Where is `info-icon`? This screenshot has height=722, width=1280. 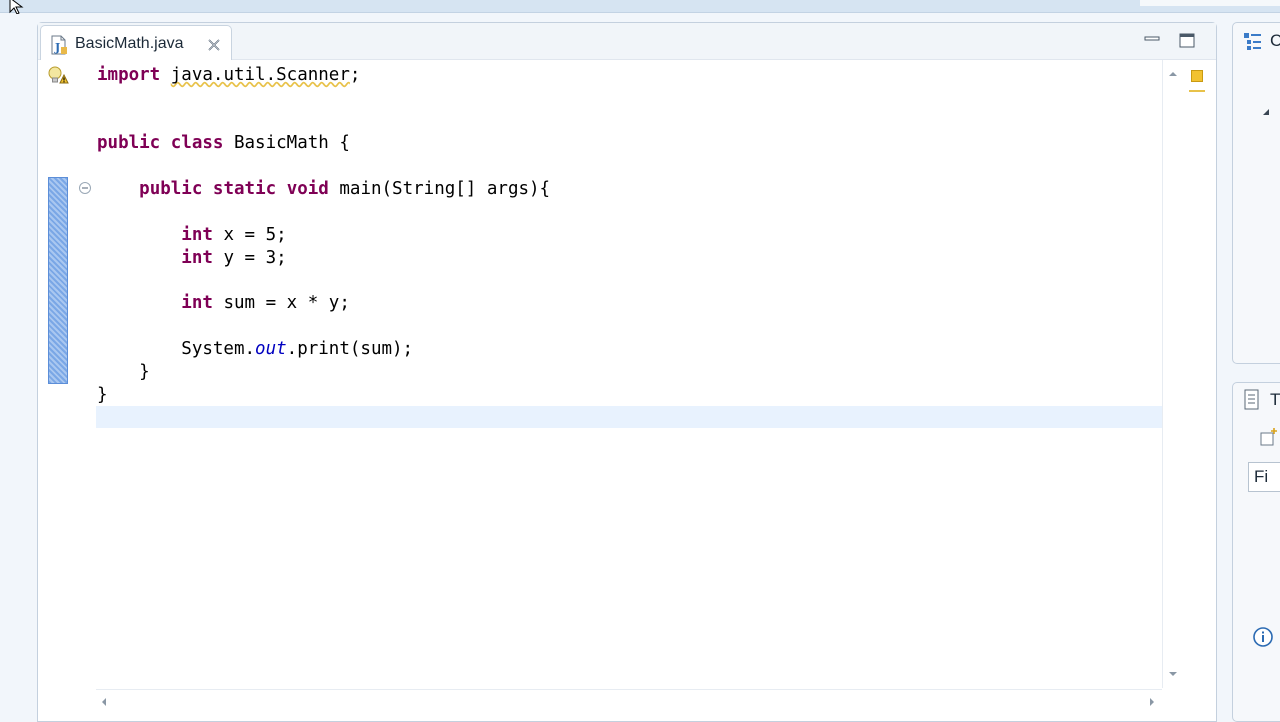
info-icon is located at coordinates (1263, 637).